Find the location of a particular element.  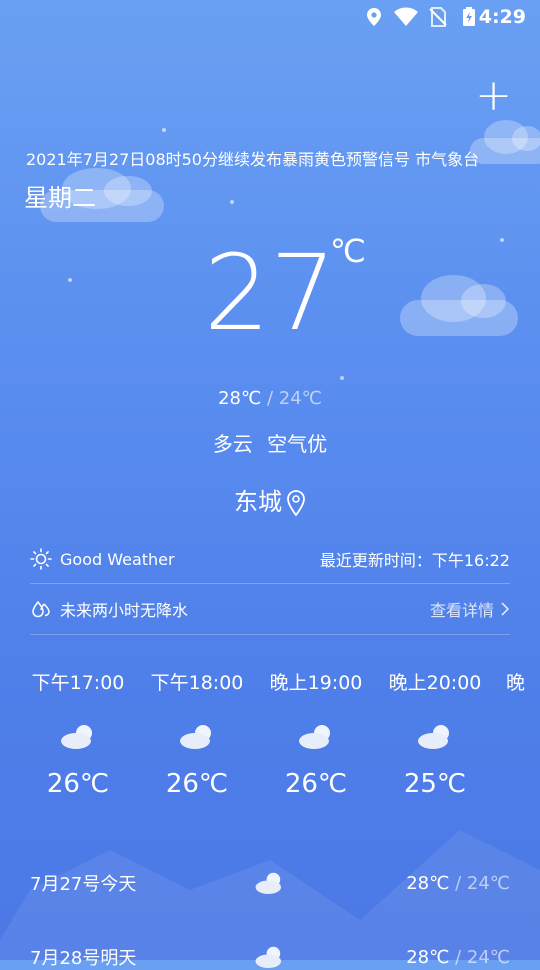

status-bar: 4:29 is located at coordinates (270, 18).